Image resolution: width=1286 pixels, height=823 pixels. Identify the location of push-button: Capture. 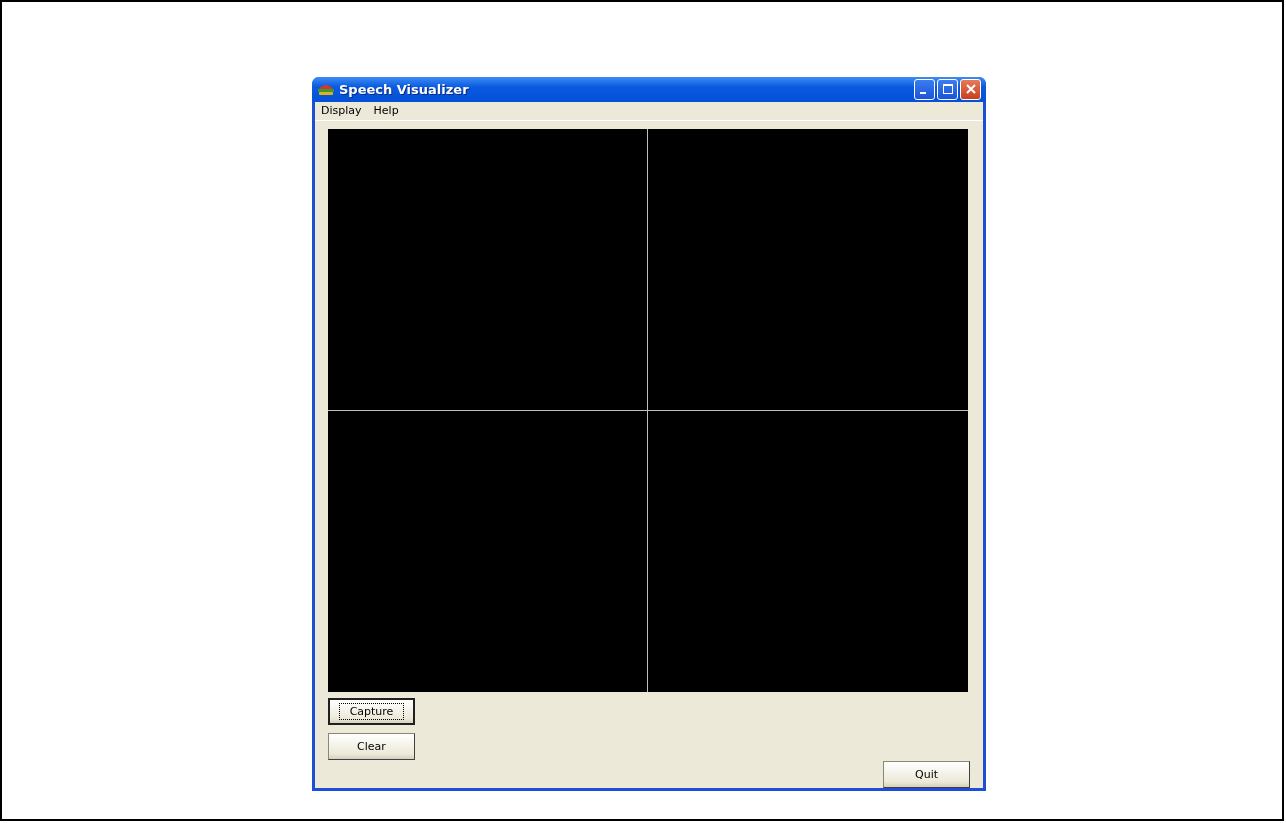
(371, 711).